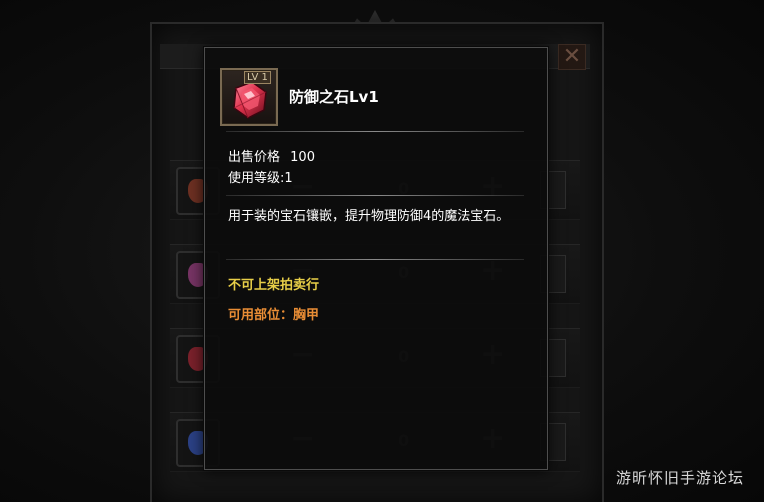 The width and height of the screenshot is (764, 502). What do you see at coordinates (260, 178) in the screenshot?
I see `use-level: 使用等级:1` at bounding box center [260, 178].